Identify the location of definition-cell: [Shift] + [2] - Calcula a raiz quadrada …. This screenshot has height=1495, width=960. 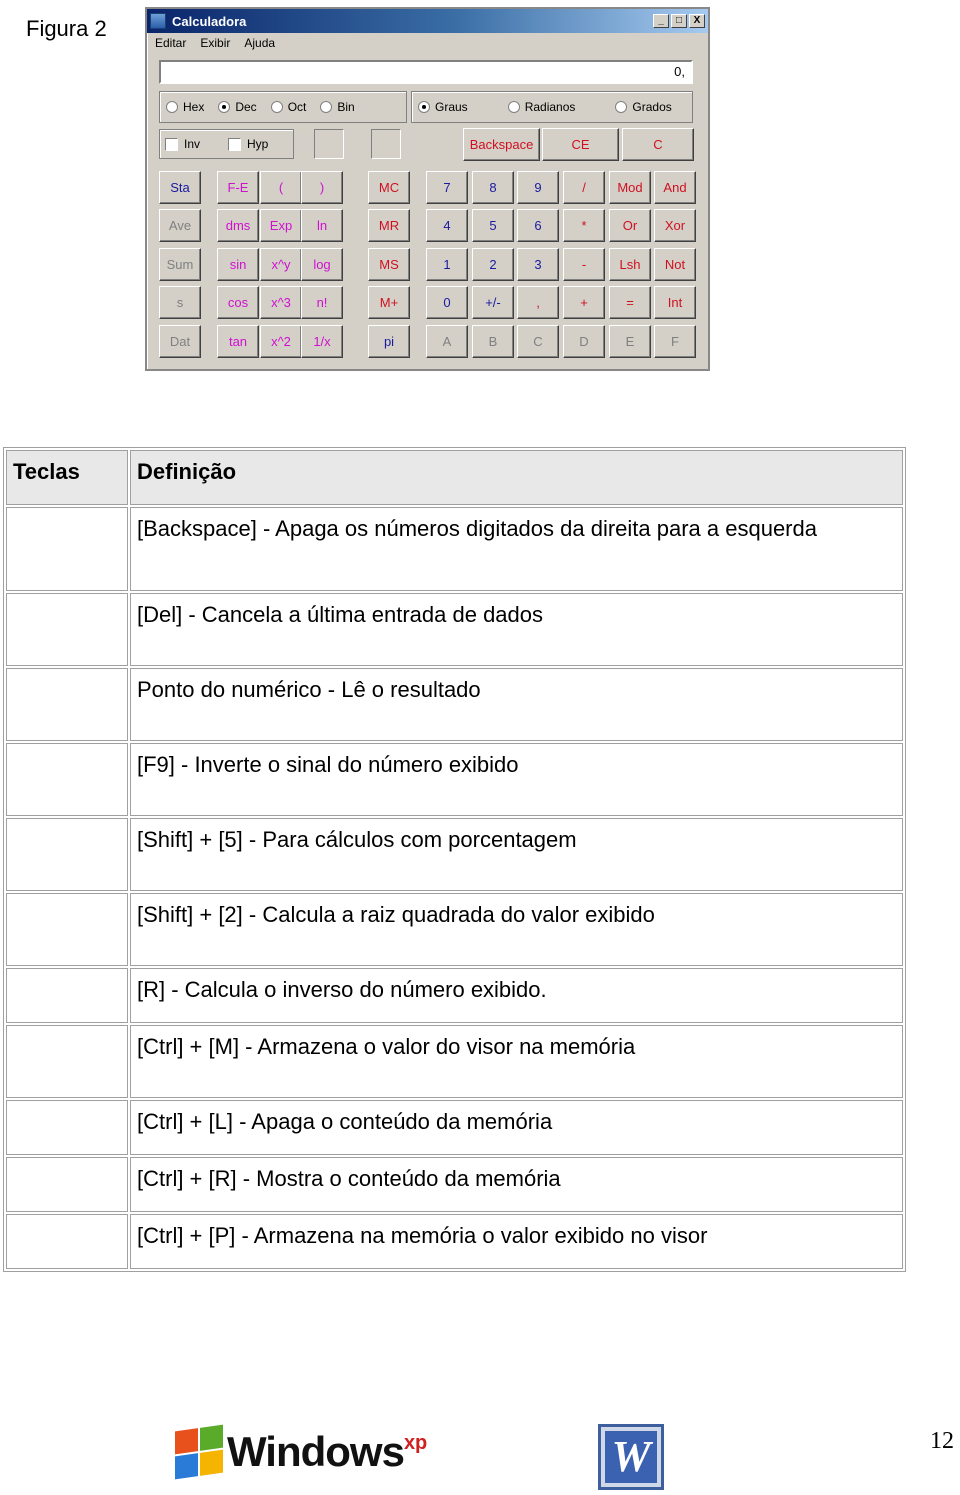
(516, 929).